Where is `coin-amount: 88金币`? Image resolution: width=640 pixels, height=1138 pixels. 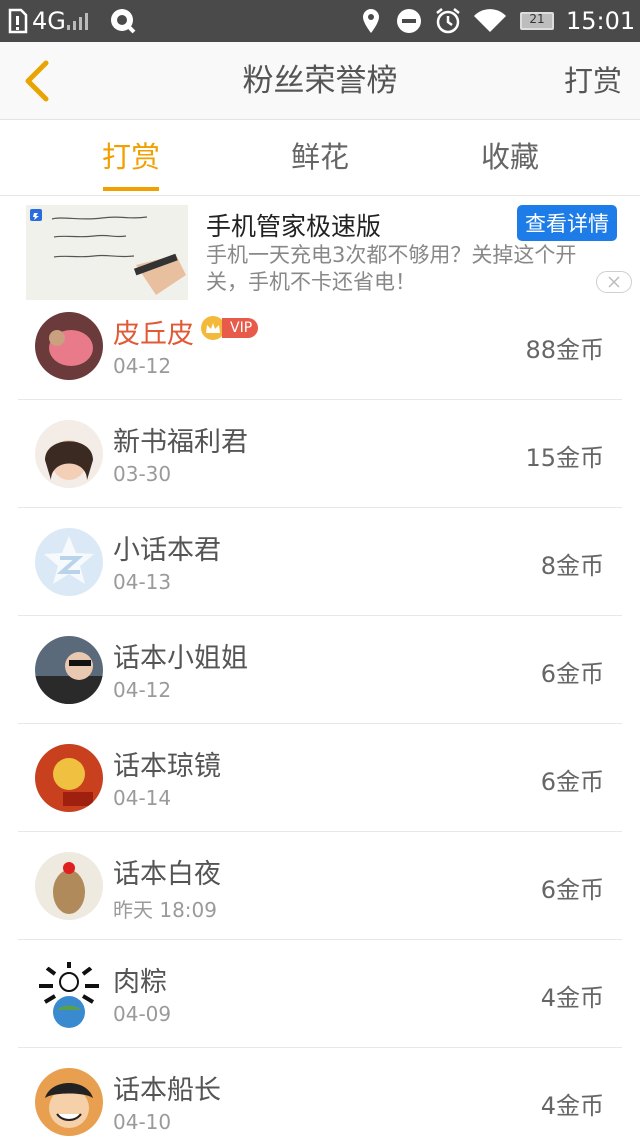
coin-amount: 88金币 is located at coordinates (564, 350).